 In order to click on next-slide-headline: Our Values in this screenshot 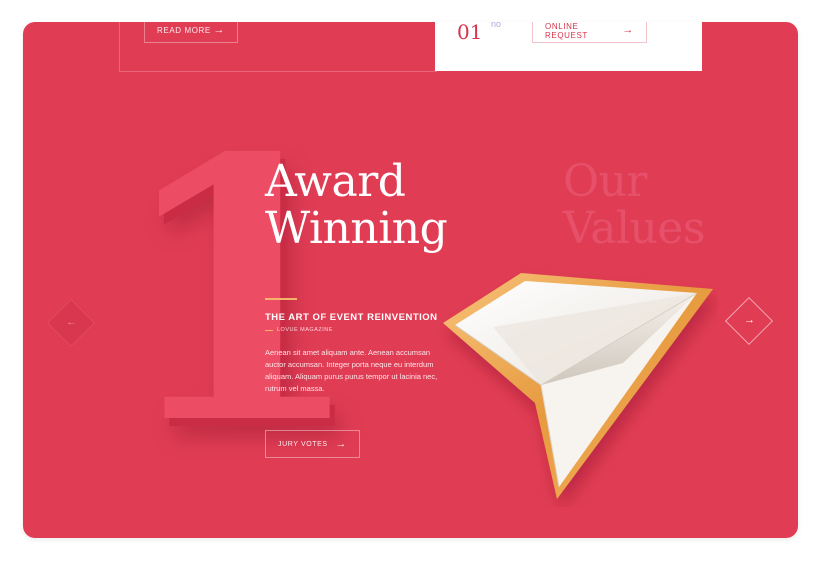, I will do `click(634, 205)`.